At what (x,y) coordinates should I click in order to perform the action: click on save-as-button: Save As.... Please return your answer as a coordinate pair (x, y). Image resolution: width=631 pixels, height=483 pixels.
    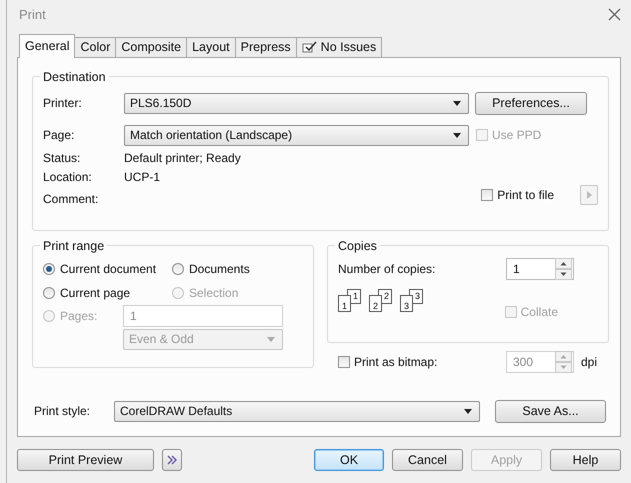
    Looking at the image, I should click on (550, 411).